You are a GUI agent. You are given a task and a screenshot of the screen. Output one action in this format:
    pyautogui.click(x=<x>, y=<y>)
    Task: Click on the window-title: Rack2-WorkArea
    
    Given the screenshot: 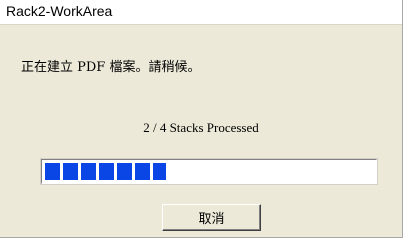 What is the action you would take?
    pyautogui.click(x=59, y=11)
    